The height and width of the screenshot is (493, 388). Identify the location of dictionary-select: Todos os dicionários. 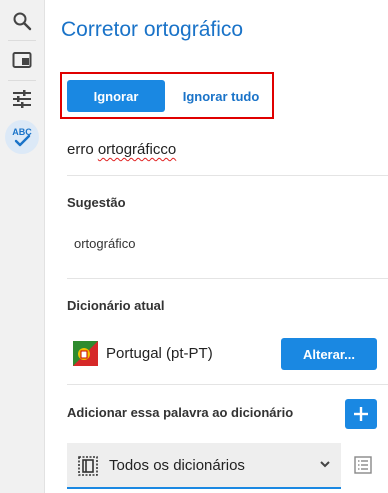
(204, 466).